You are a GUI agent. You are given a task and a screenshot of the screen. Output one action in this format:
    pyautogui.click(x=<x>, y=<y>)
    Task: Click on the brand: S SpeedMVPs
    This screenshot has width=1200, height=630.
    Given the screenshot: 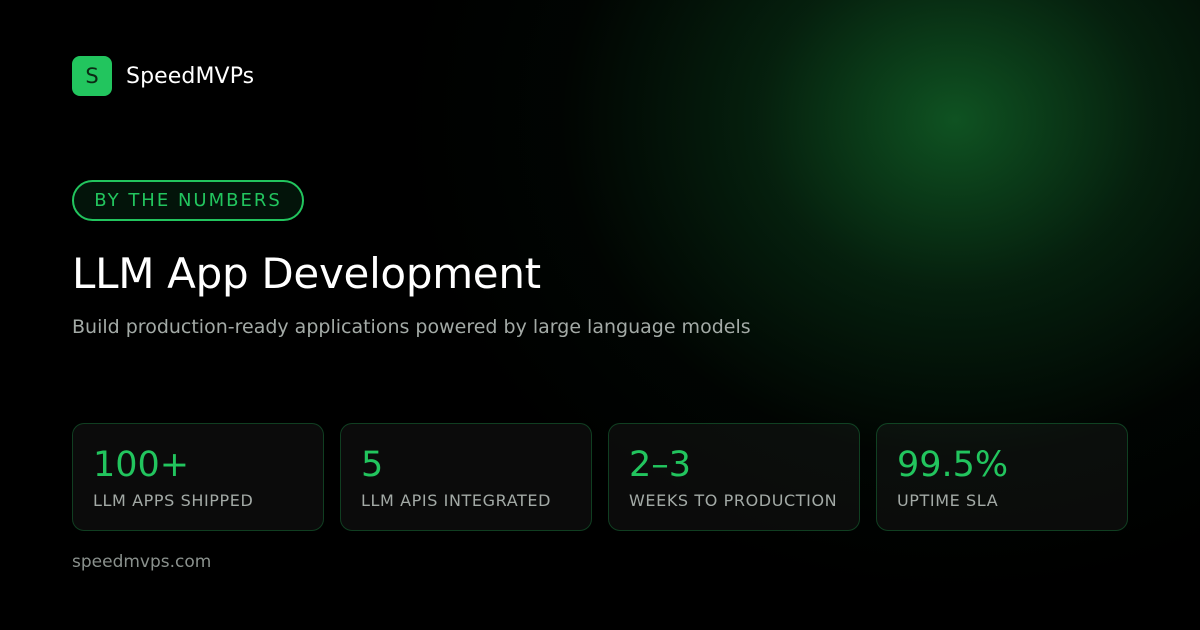 What is the action you would take?
    pyautogui.click(x=163, y=76)
    